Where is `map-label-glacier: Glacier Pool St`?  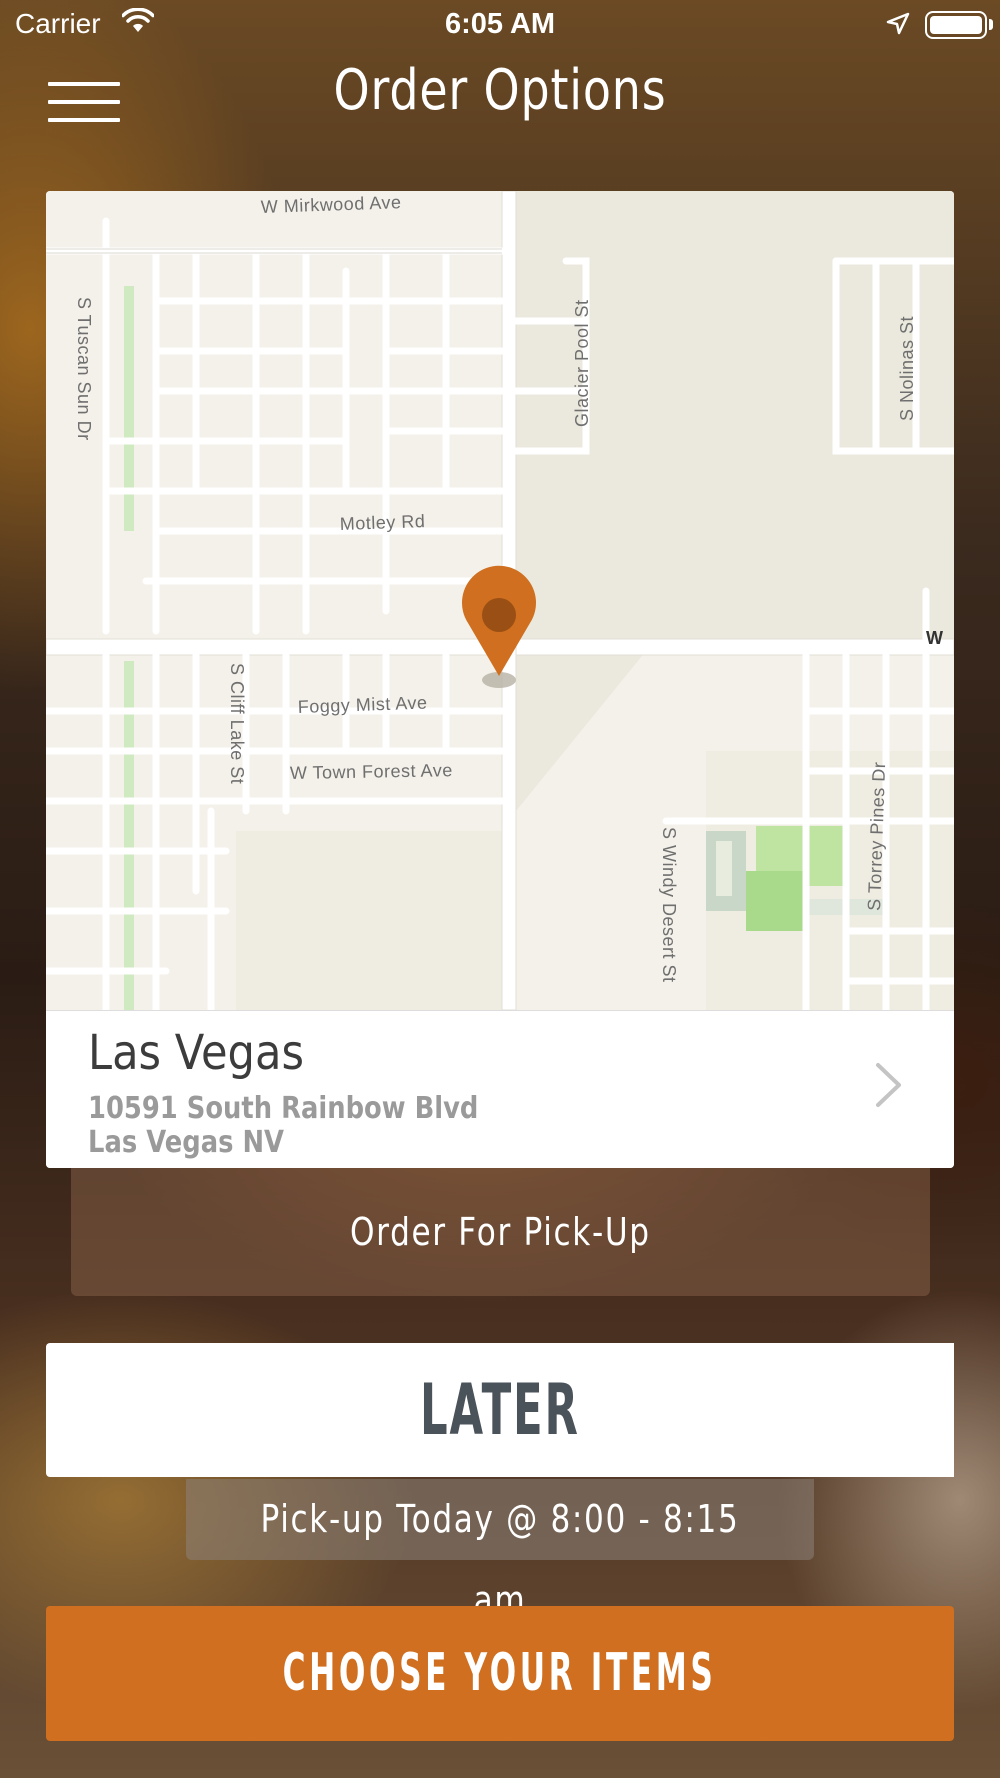
map-label-glacier: Glacier Pool St is located at coordinates (582, 363).